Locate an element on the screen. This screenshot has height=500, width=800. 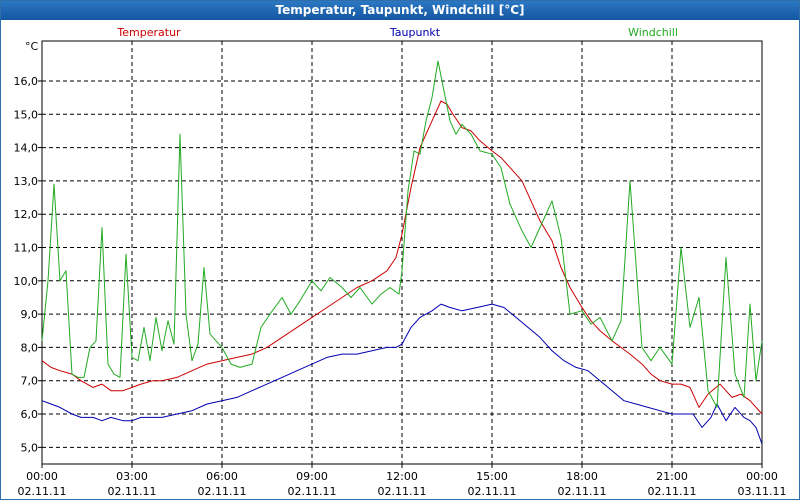
y-tick-label: 6,0 is located at coordinates (30, 414).